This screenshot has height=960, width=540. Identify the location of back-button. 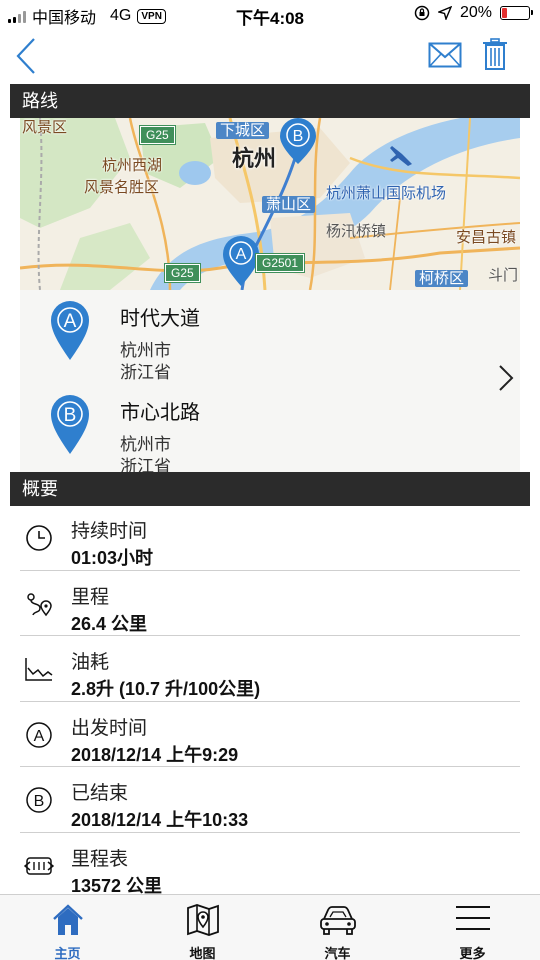
(27, 56).